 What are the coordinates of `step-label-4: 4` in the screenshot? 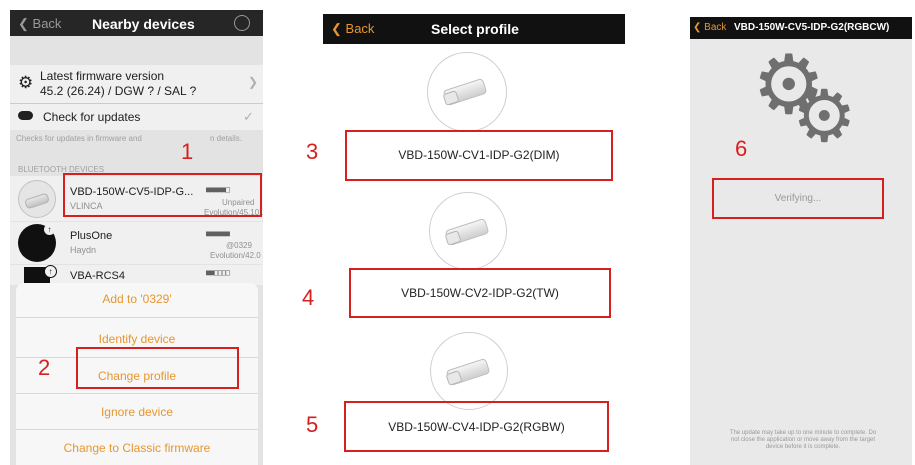 It's located at (308, 297).